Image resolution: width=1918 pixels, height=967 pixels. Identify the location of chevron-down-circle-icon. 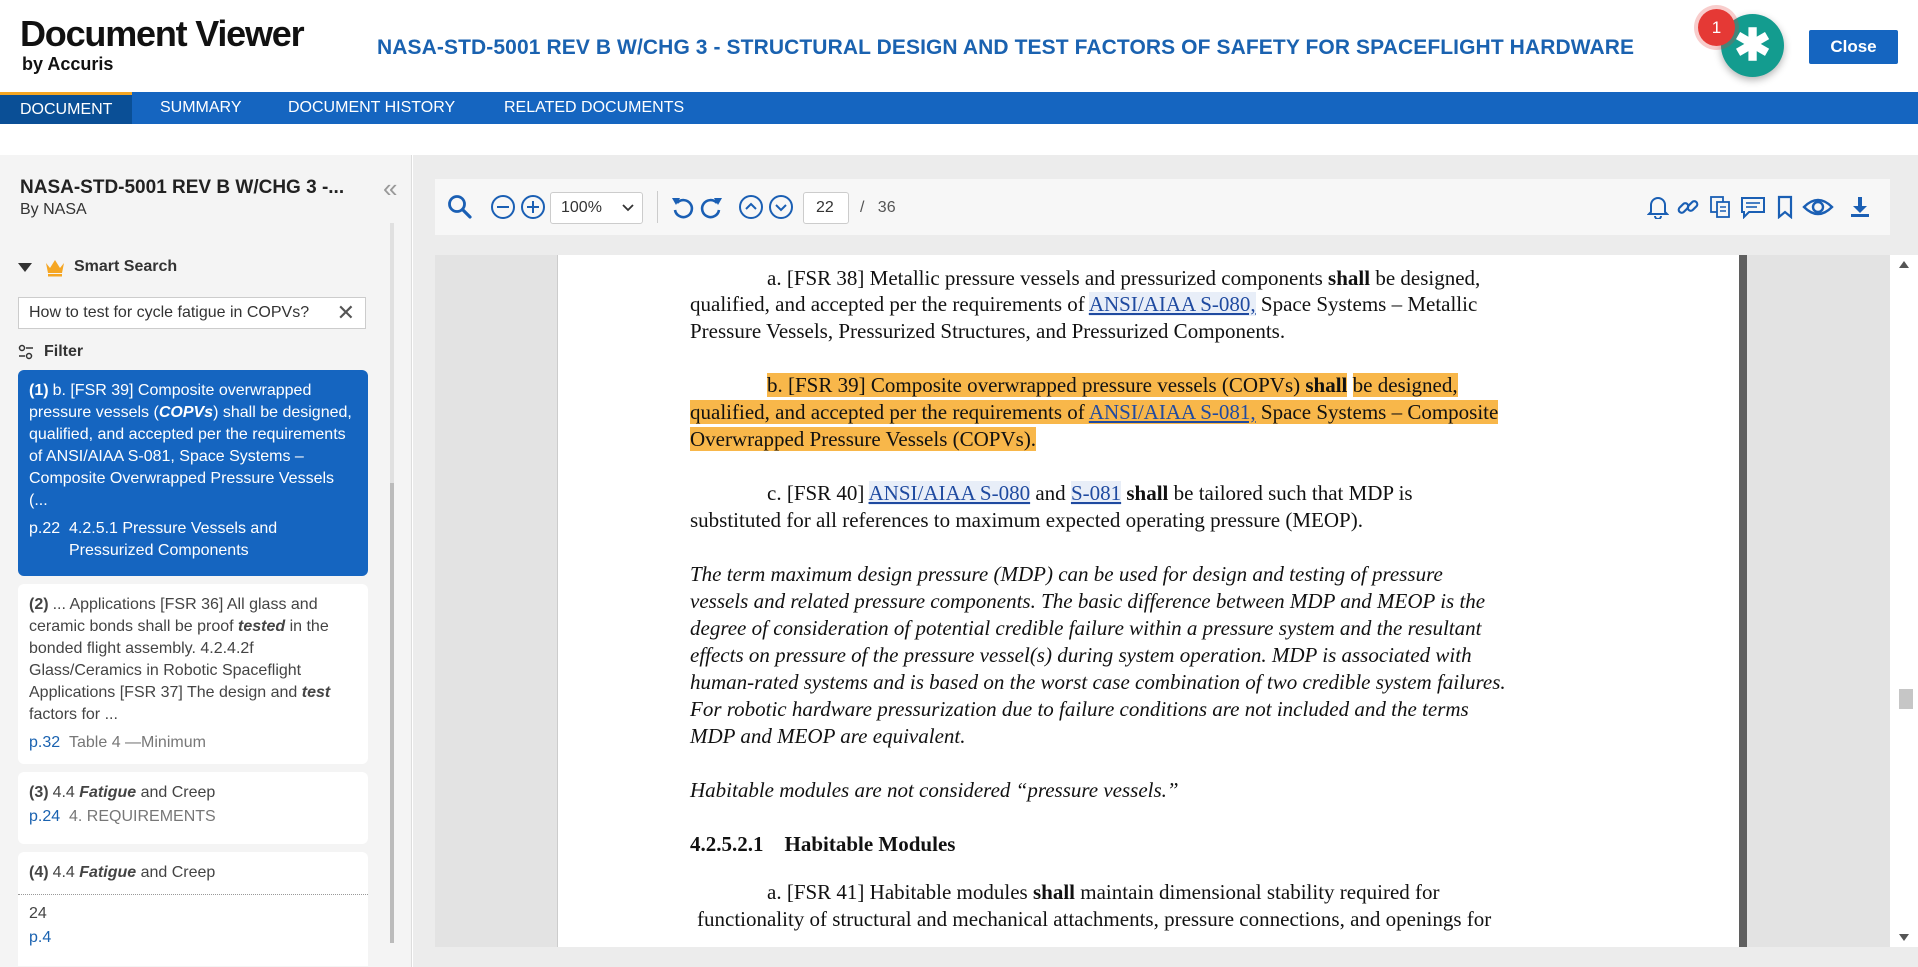
(781, 207).